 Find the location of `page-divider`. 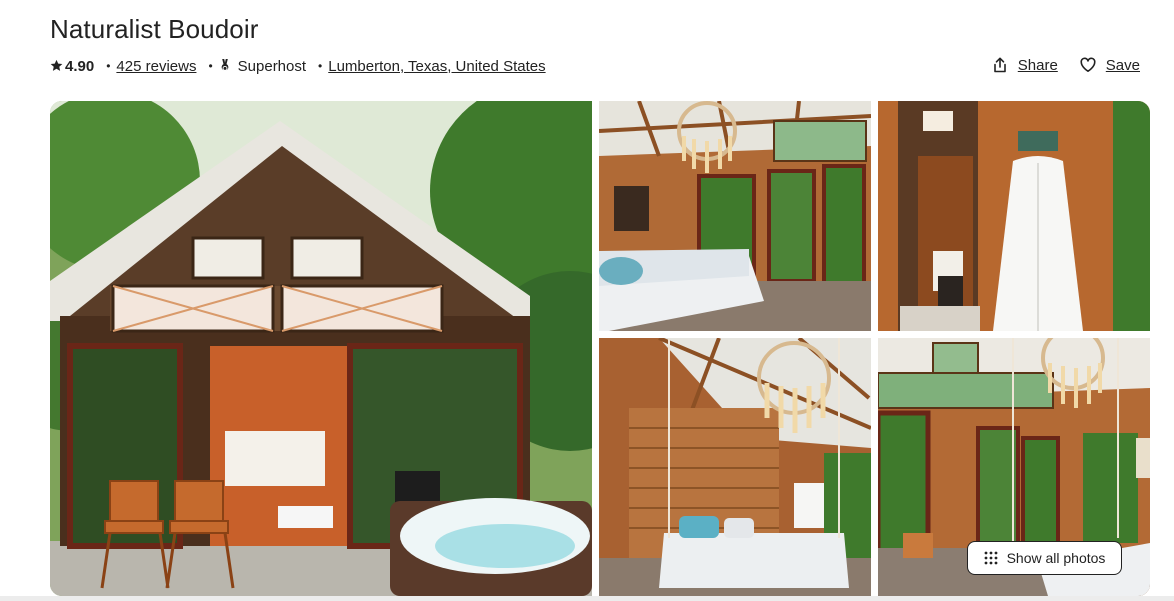

page-divider is located at coordinates (587, 598).